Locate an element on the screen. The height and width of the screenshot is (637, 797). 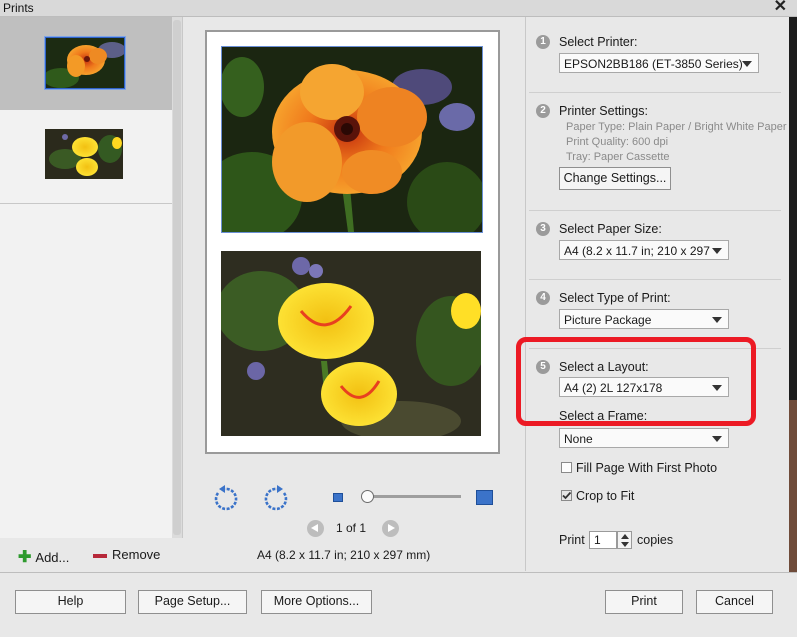
page-indicator: 1 of 1 is located at coordinates (351, 528).